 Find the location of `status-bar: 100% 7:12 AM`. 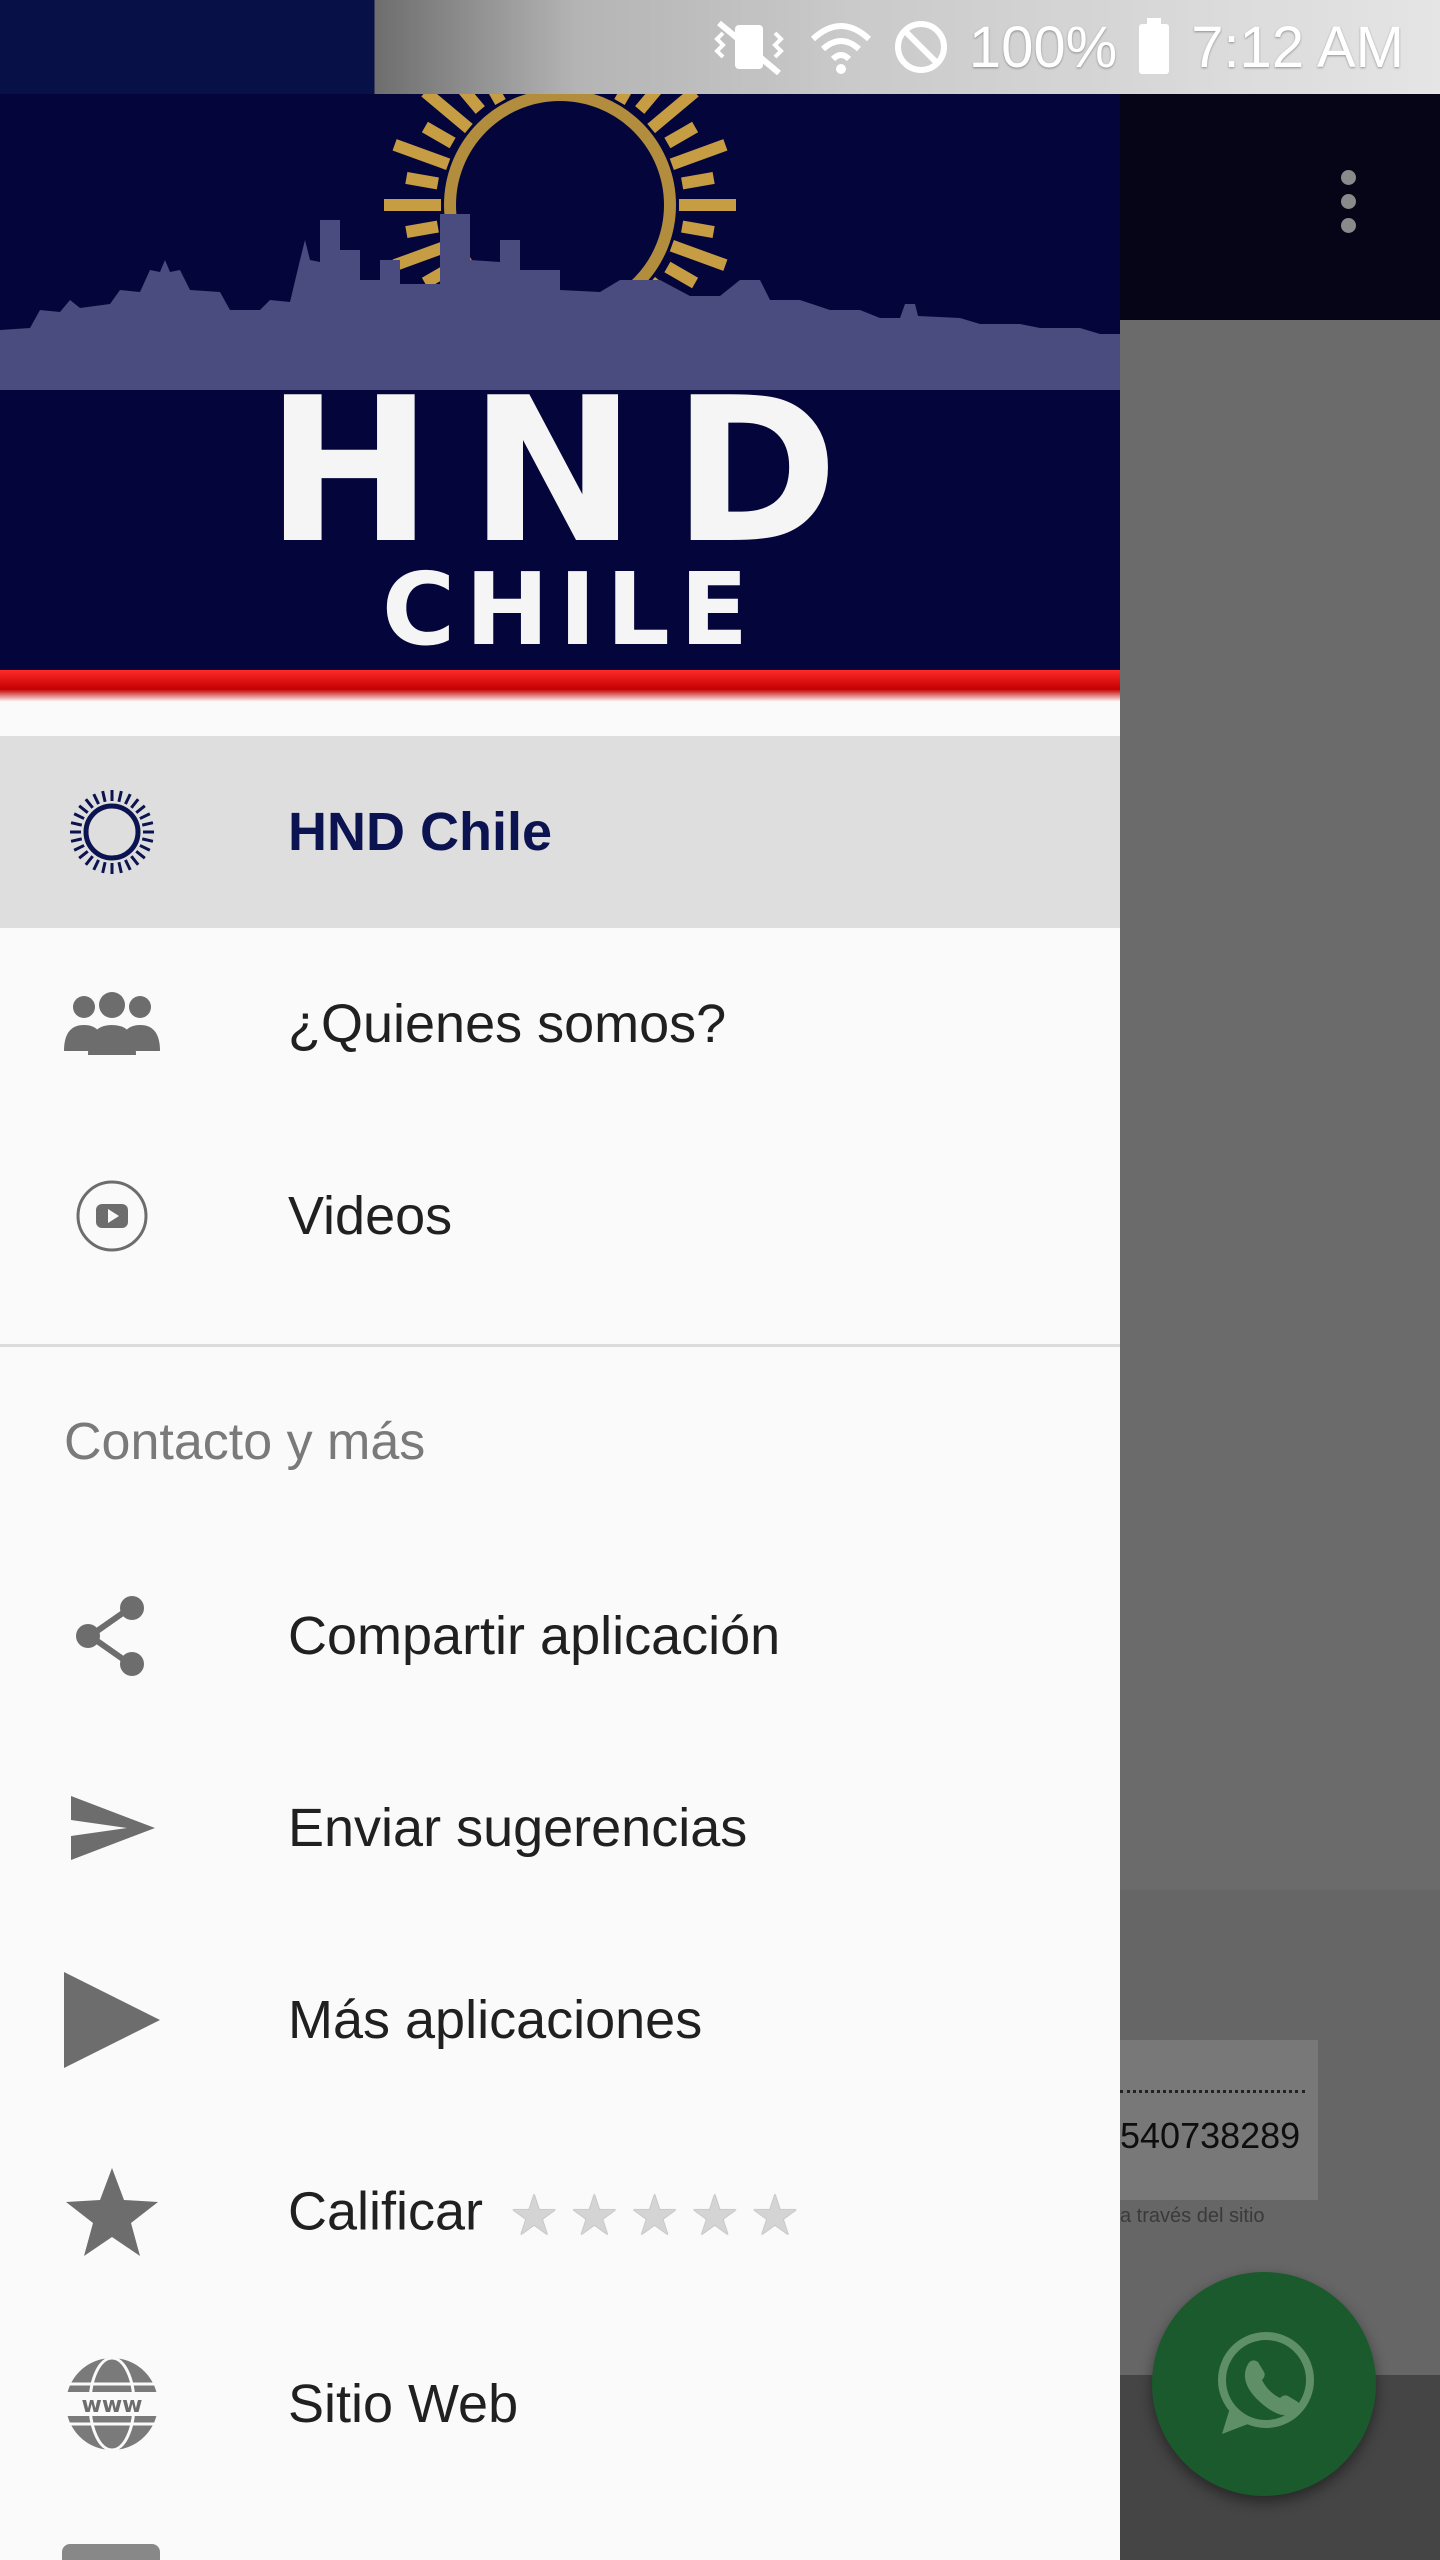

status-bar: 100% 7:12 AM is located at coordinates (720, 47).